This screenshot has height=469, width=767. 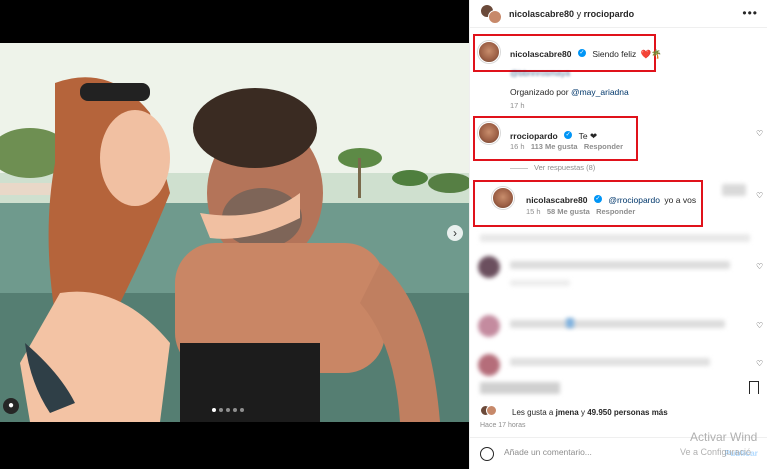 What do you see at coordinates (734, 190) in the screenshot?
I see `blurred-content` at bounding box center [734, 190].